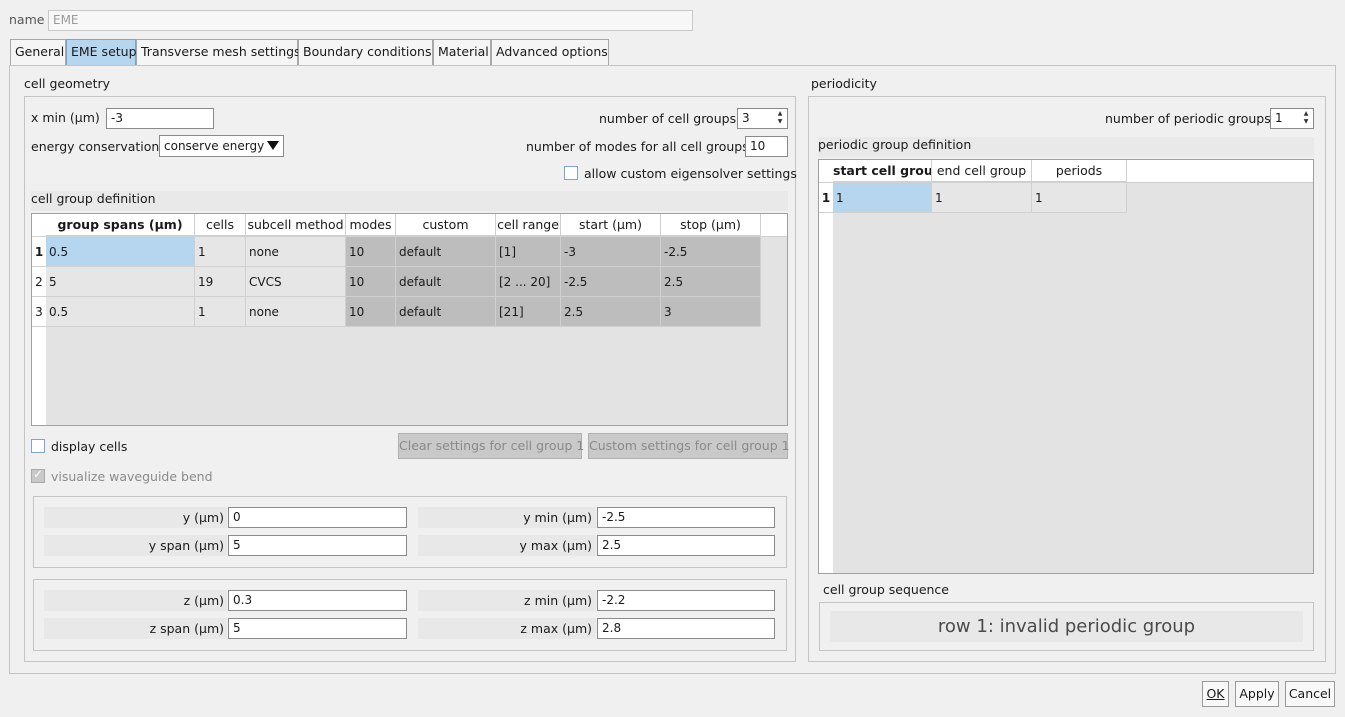 The image size is (1345, 717). I want to click on tab-transverse-mesh-settings: Transverse mesh settings, so click(218, 52).